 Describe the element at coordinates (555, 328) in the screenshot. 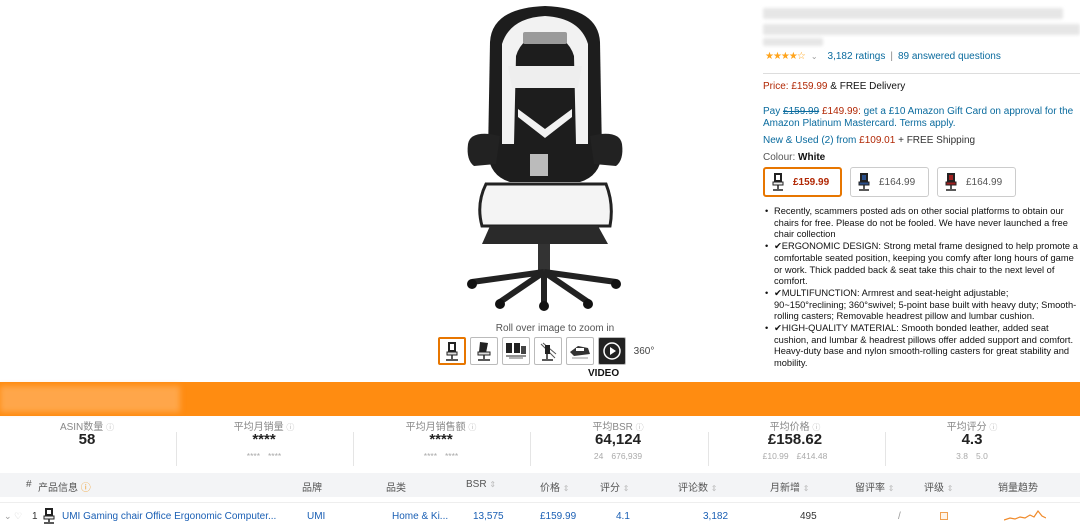

I see `zoom-hint: Roll over image to zoom in` at that location.